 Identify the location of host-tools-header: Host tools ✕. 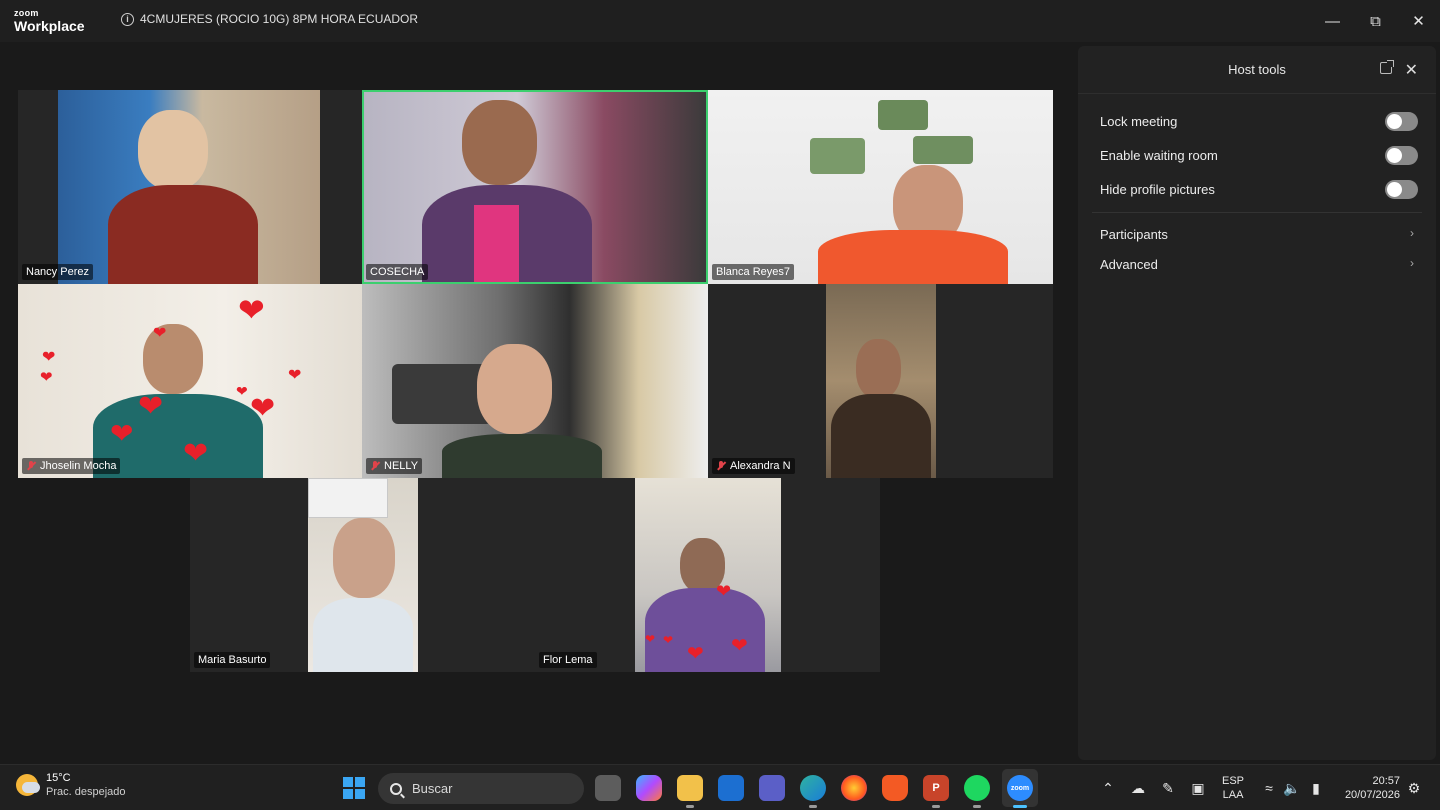
(1257, 70).